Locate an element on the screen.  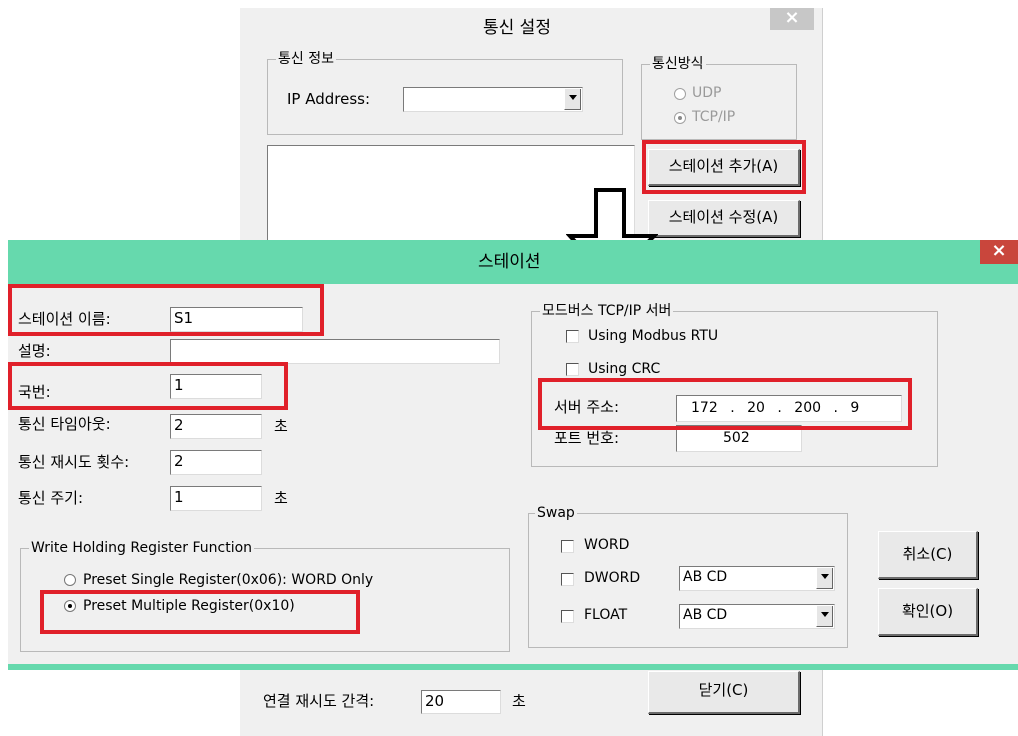
reconnect-interval-value: 20 is located at coordinates (435, 701).